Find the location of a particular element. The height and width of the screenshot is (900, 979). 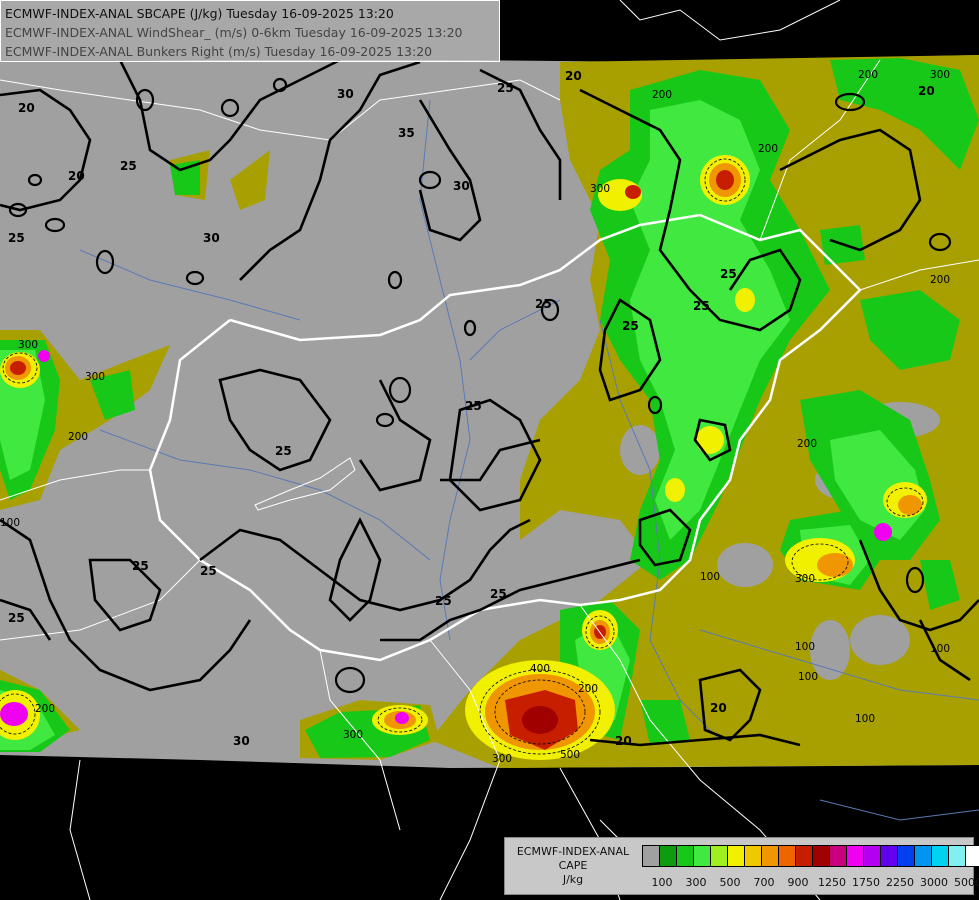

legend-unit: J/kg is located at coordinates (573, 879).